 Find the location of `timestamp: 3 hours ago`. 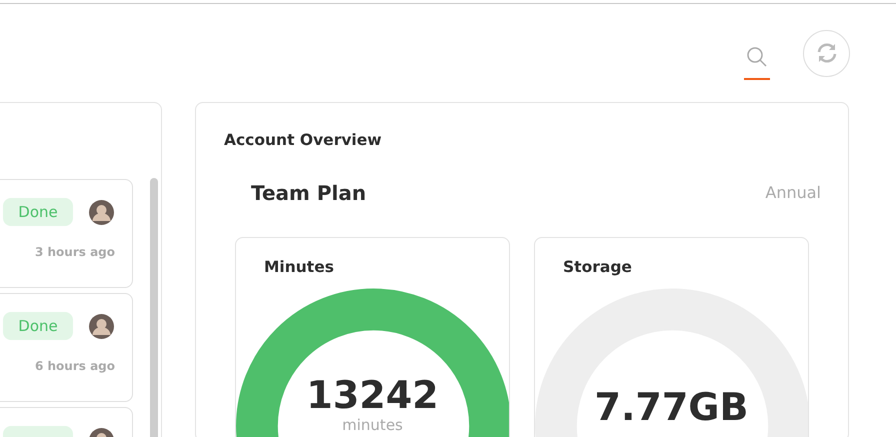

timestamp: 3 hours ago is located at coordinates (74, 252).